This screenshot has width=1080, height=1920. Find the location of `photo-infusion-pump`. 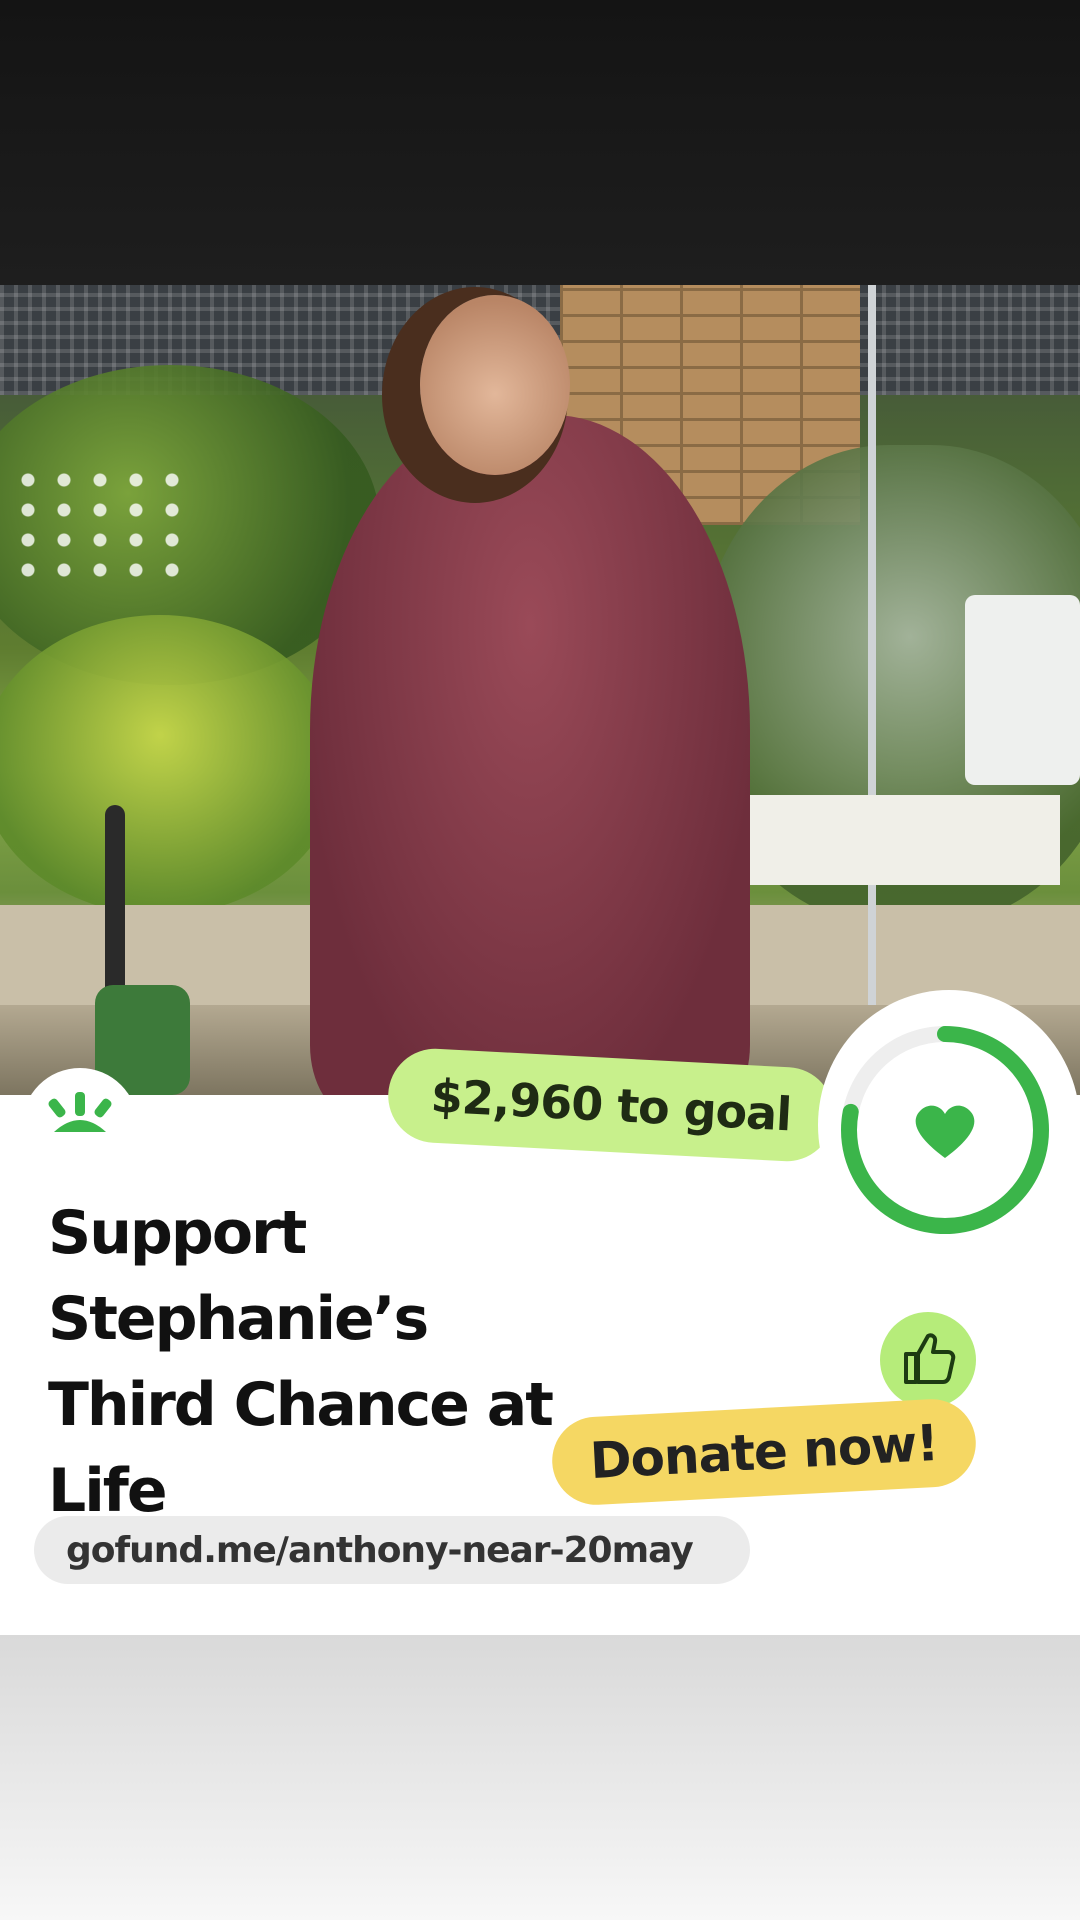

photo-infusion-pump is located at coordinates (1022, 690).